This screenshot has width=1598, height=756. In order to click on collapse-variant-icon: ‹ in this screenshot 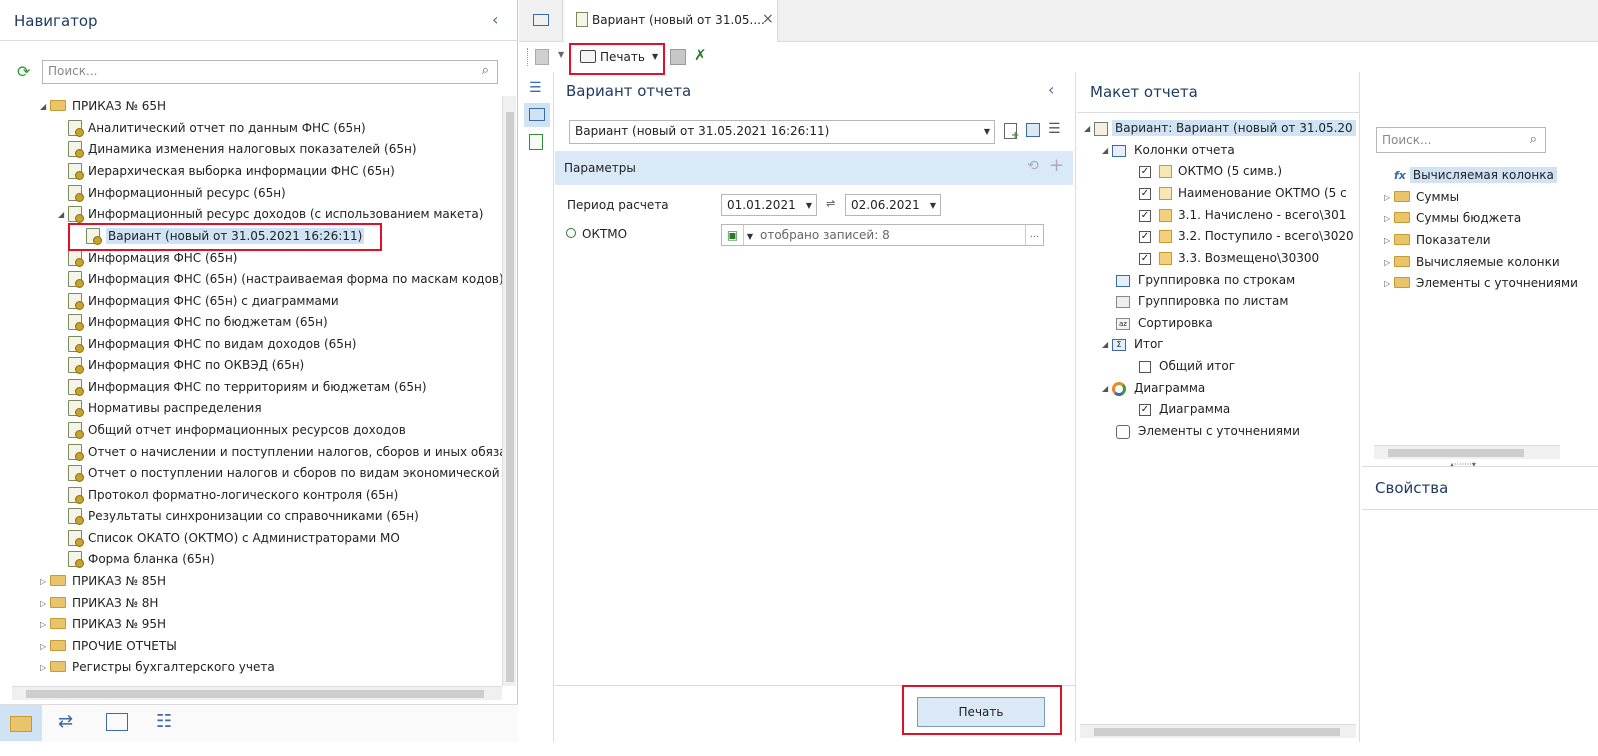, I will do `click(1051, 89)`.